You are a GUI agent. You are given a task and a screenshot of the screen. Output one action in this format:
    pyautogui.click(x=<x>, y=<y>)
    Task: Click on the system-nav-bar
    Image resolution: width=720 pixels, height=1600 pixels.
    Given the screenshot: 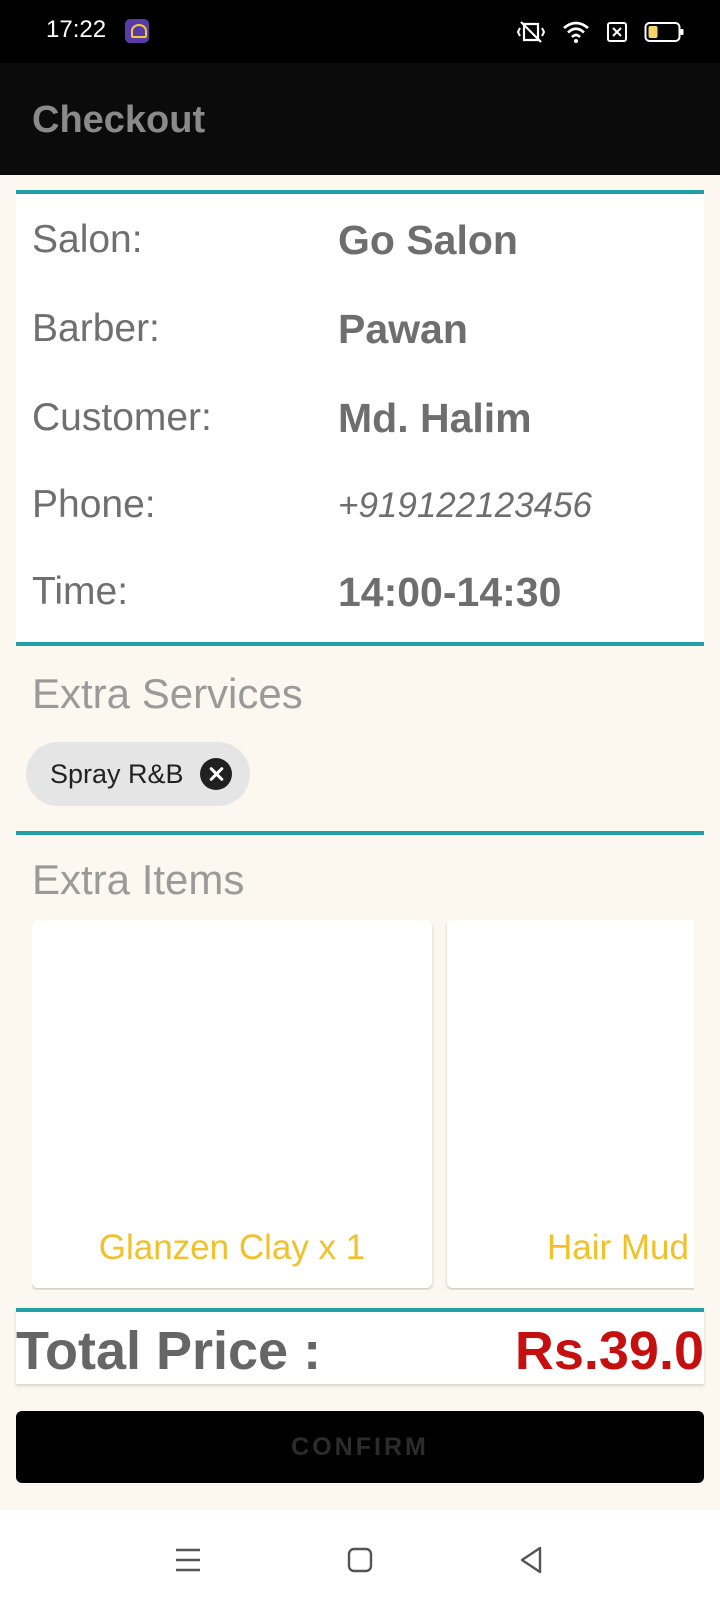 What is the action you would take?
    pyautogui.click(x=360, y=1555)
    